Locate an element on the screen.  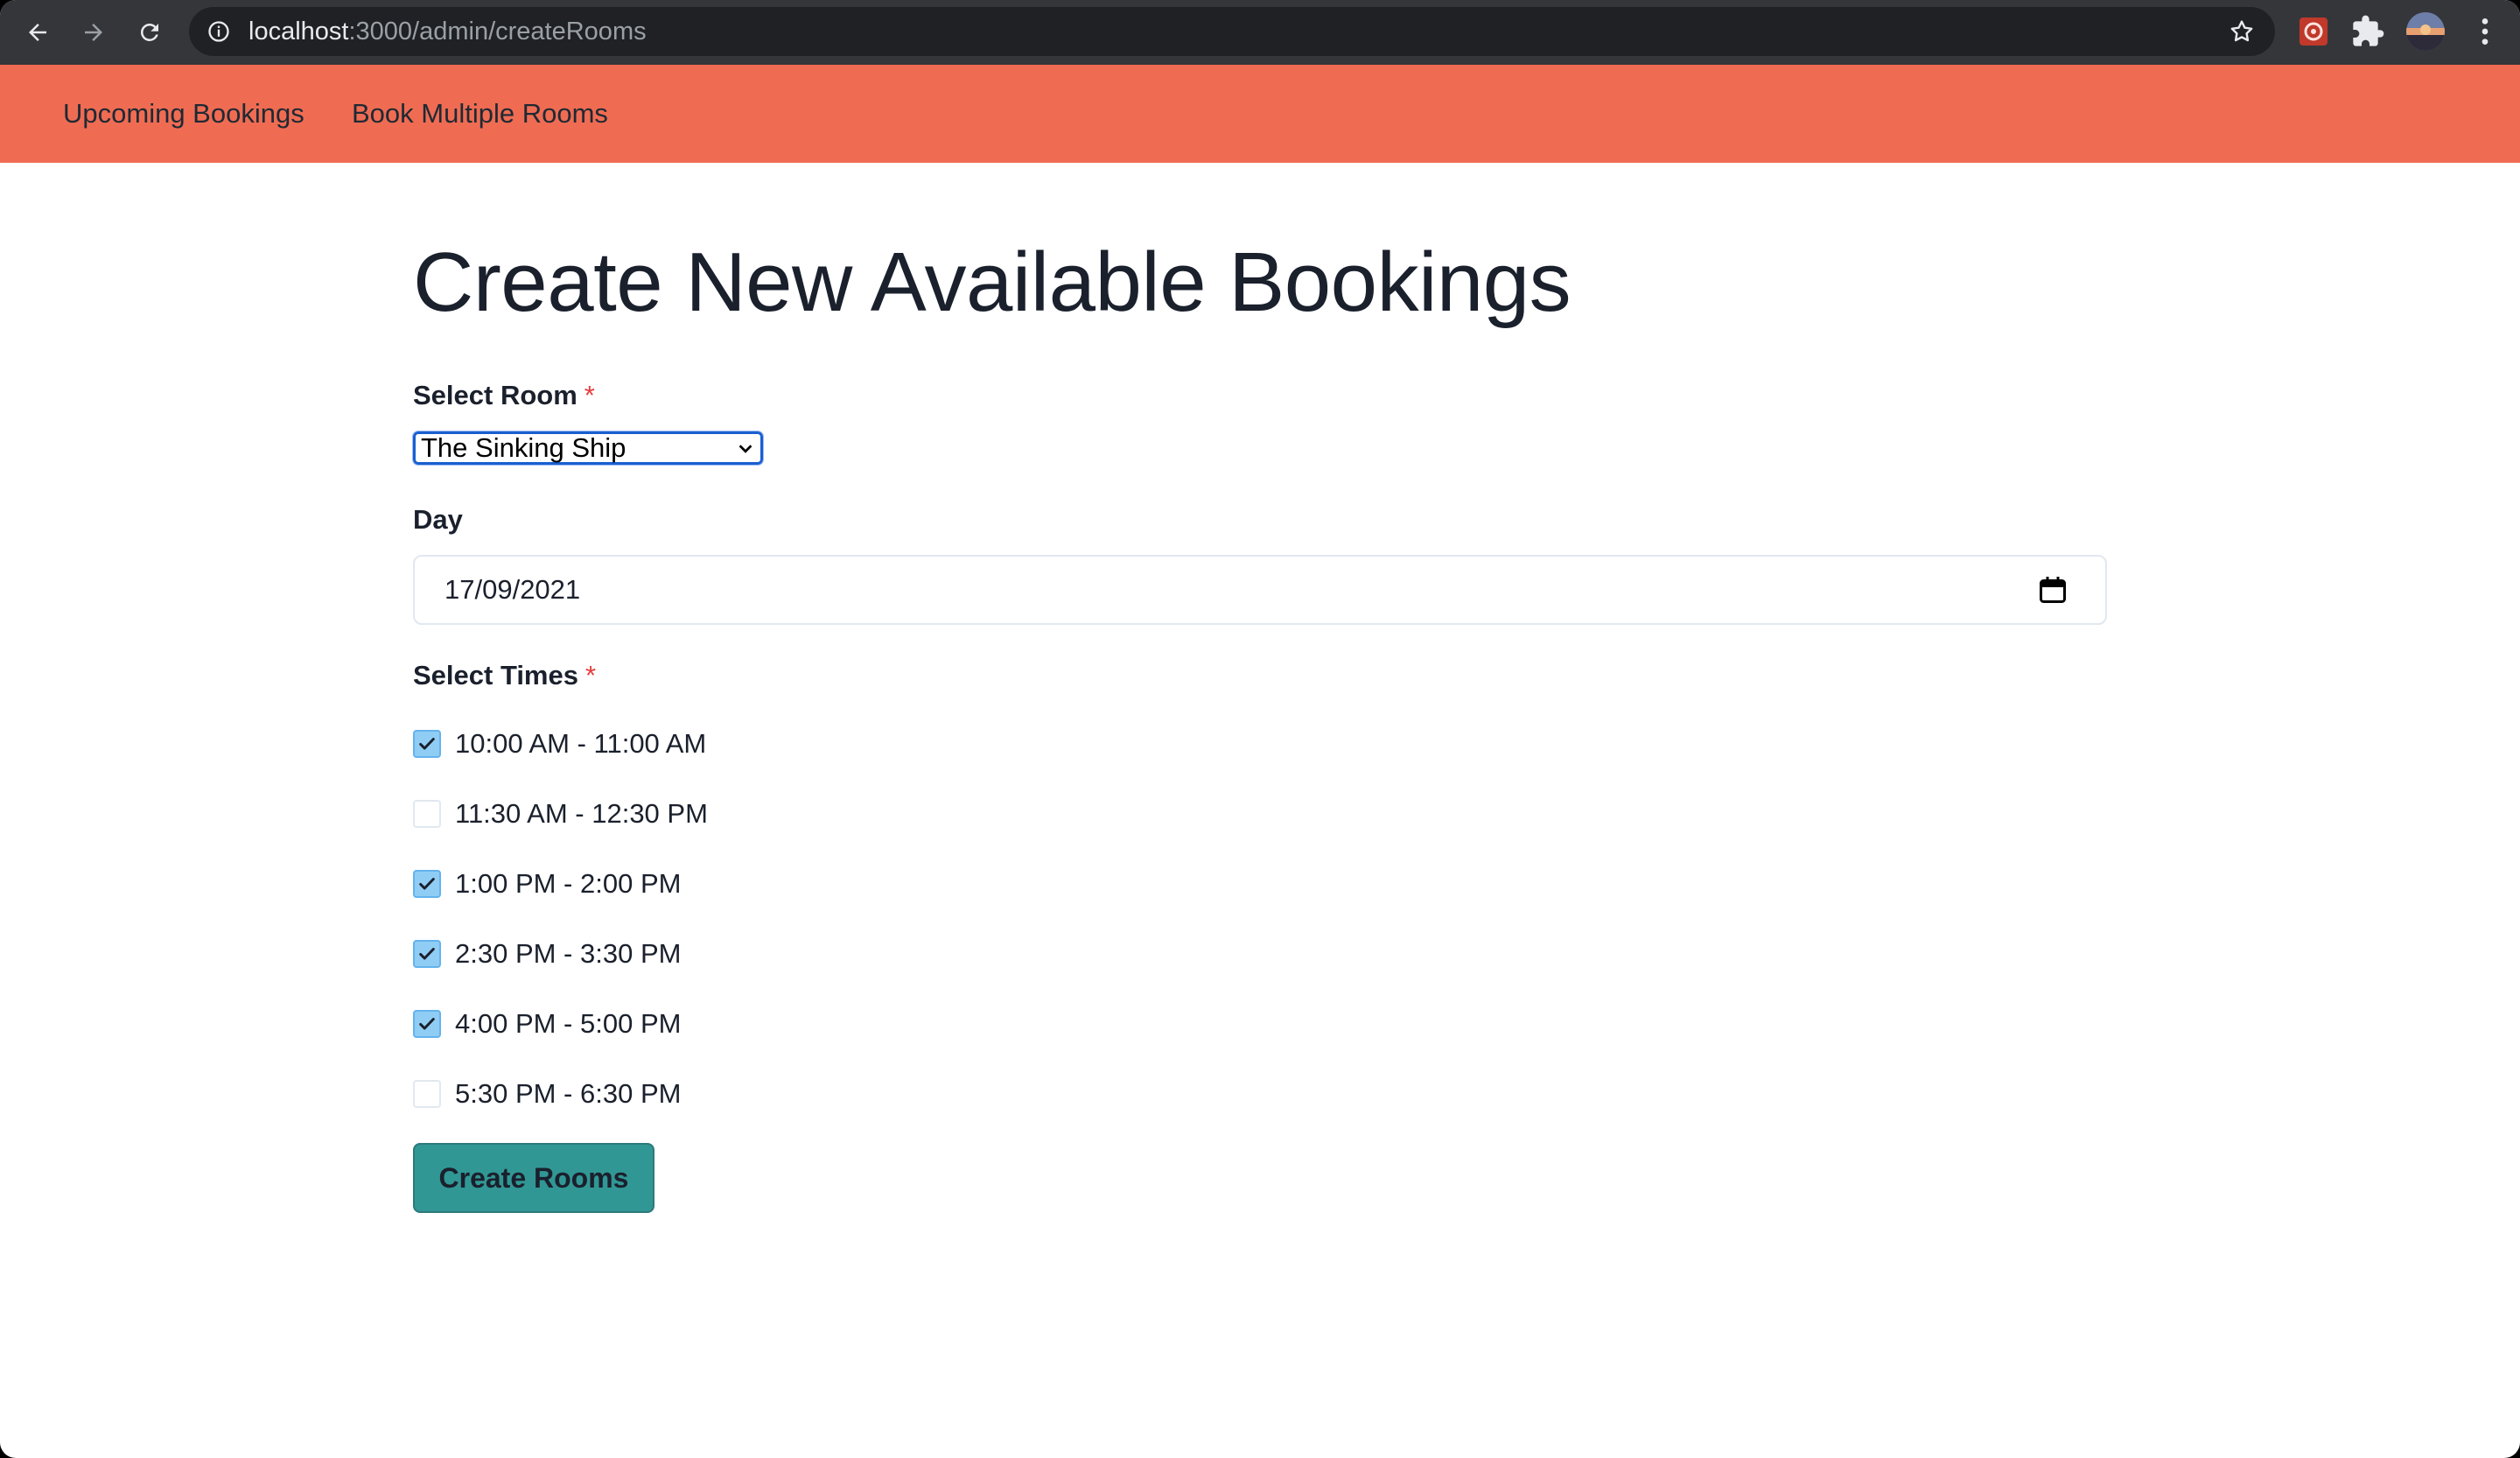
chevron-down-icon is located at coordinates (745, 449).